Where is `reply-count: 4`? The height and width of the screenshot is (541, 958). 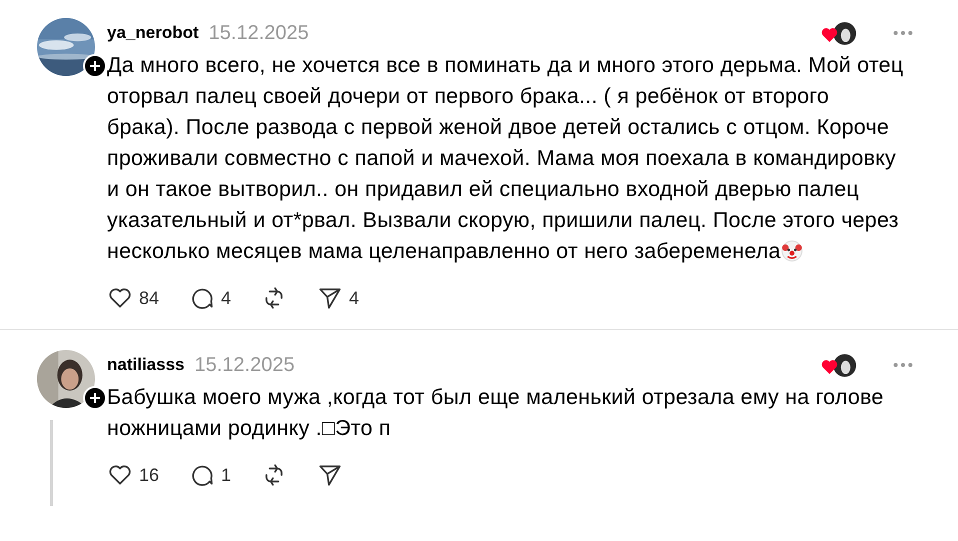
reply-count: 4 is located at coordinates (226, 298).